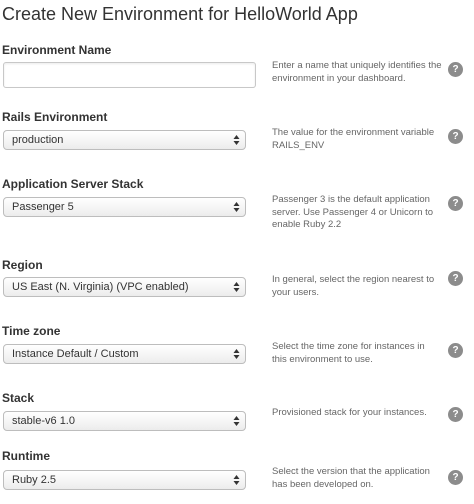 Image resolution: width=474 pixels, height=504 pixels. Describe the element at coordinates (34, 480) in the screenshot. I see `runtime-value: Ruby 2.5` at that location.